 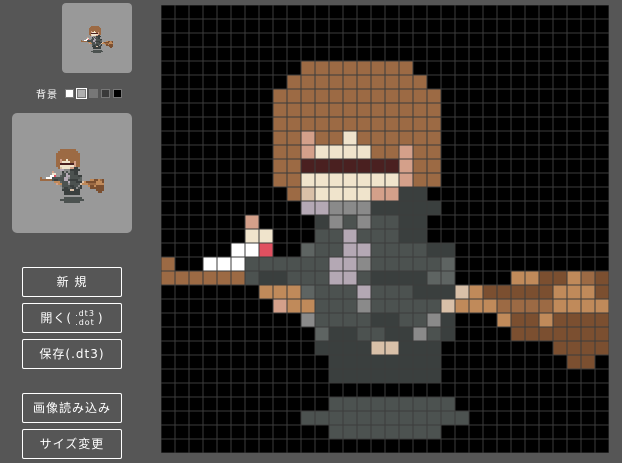 I want to click on bg-swatch-black, so click(x=117, y=93).